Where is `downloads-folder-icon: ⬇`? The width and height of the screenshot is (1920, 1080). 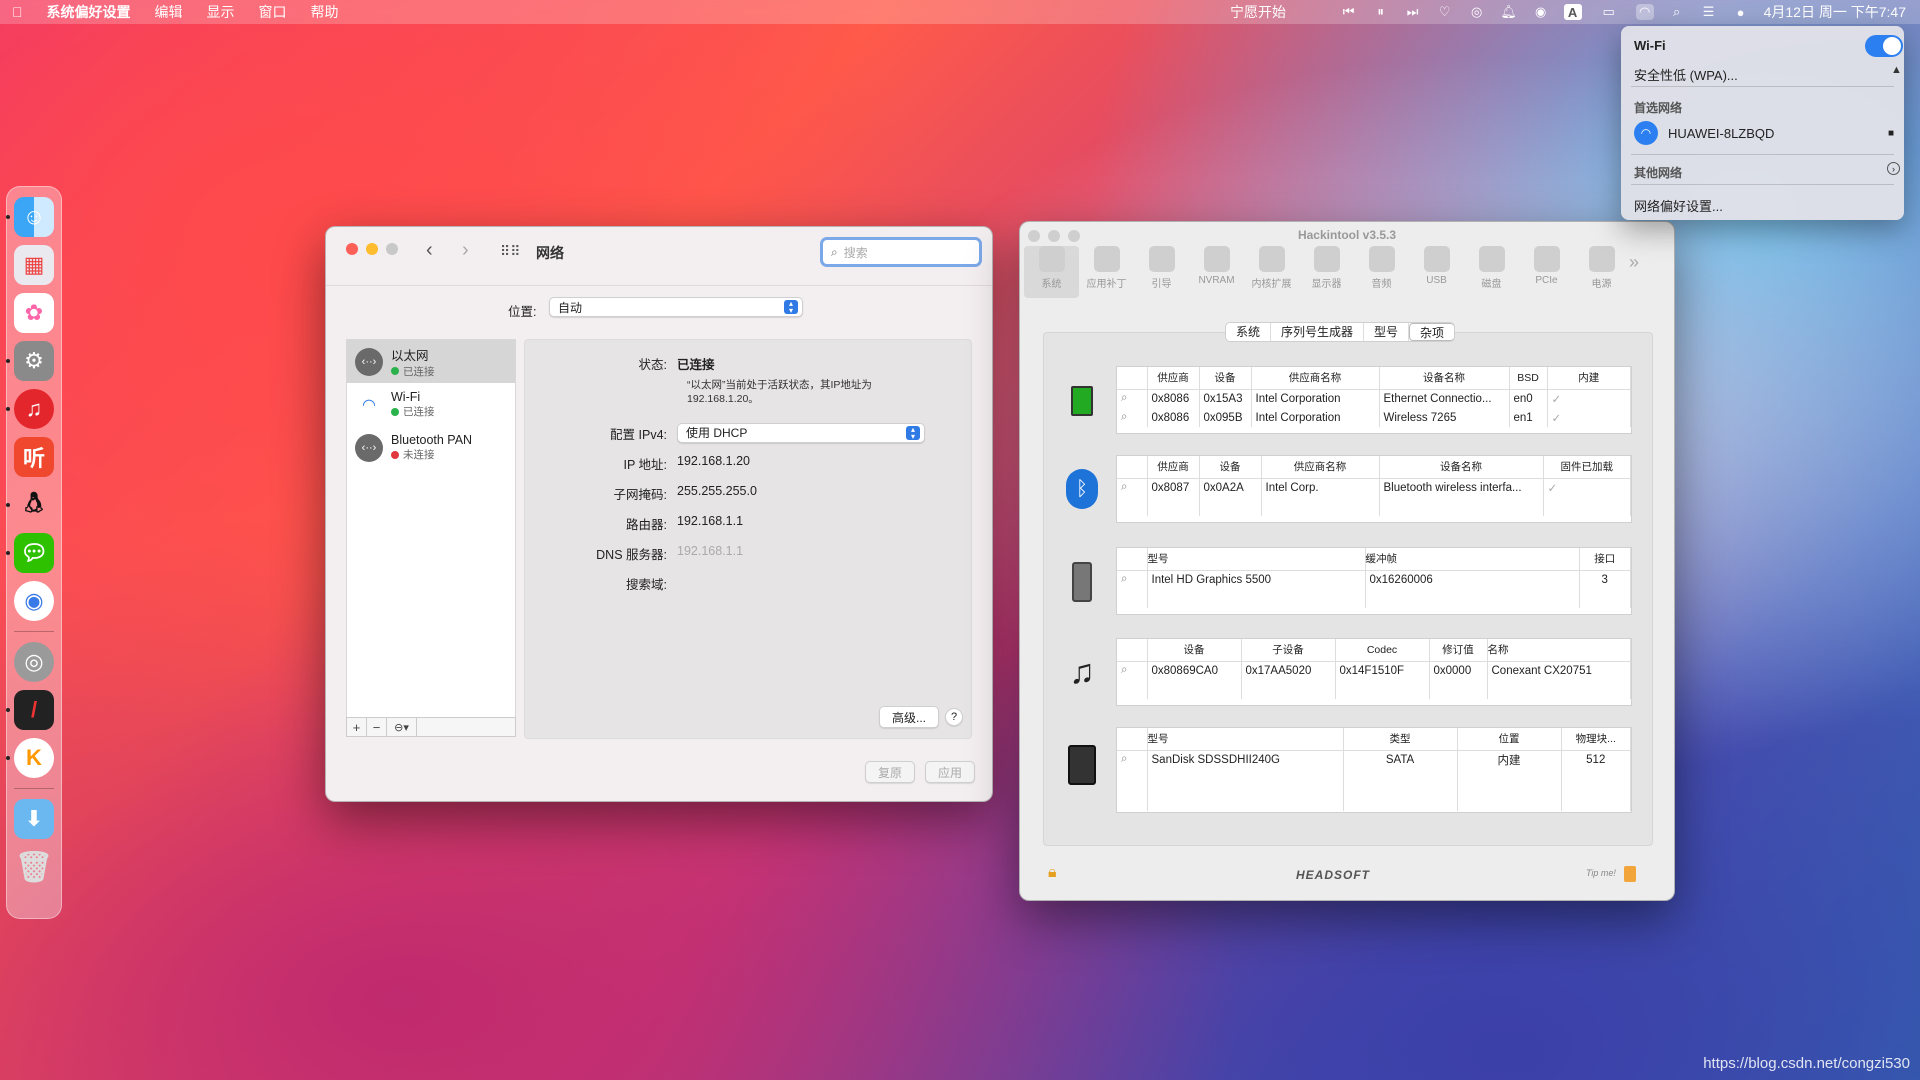 downloads-folder-icon: ⬇ is located at coordinates (34, 819).